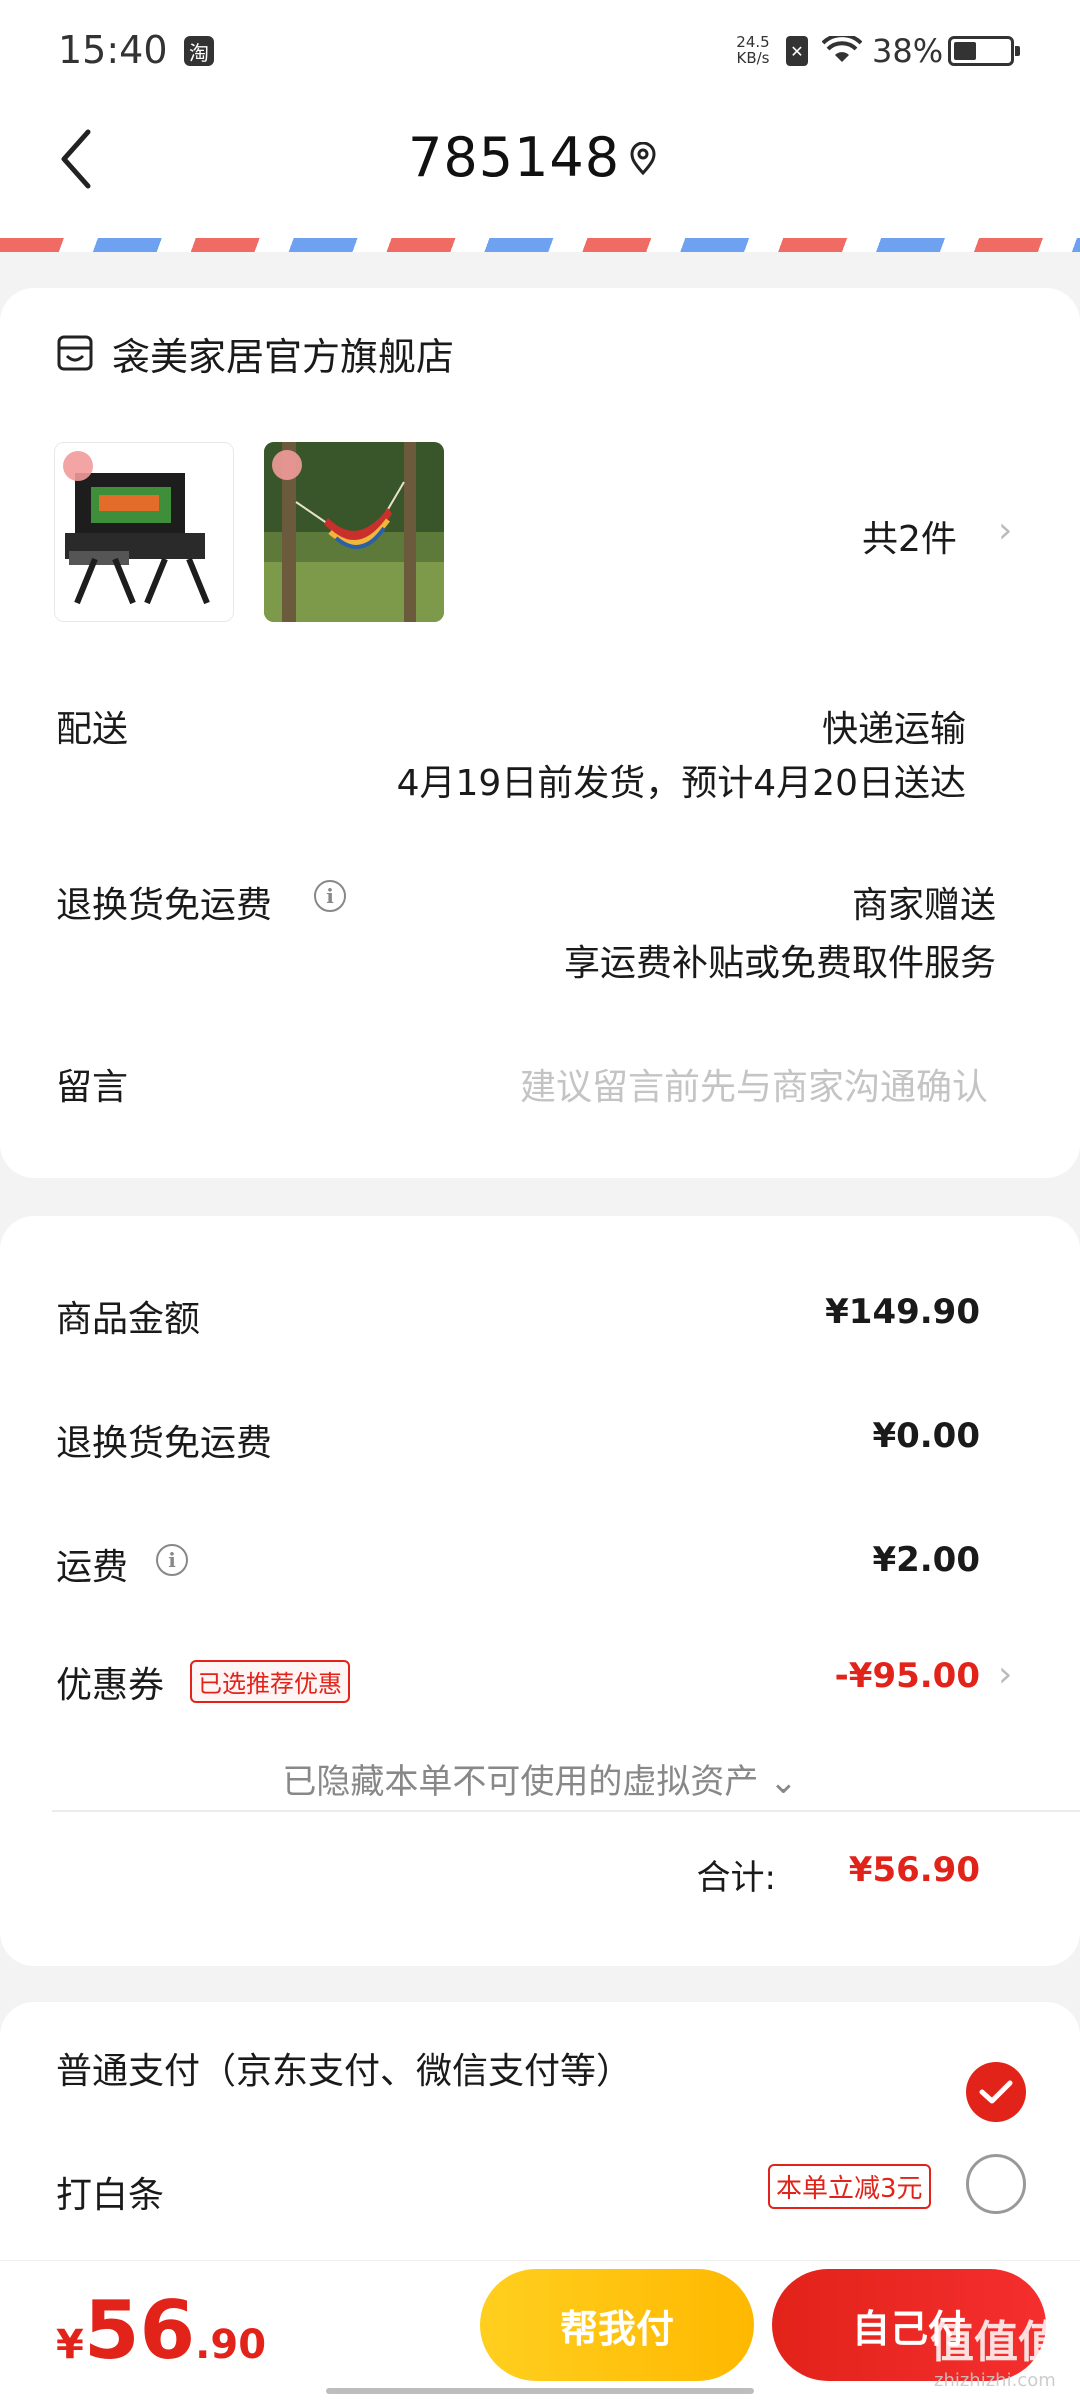 This screenshot has width=1080, height=2400. Describe the element at coordinates (914, 1870) in the screenshot. I see `total-value: ¥56.90` at that location.